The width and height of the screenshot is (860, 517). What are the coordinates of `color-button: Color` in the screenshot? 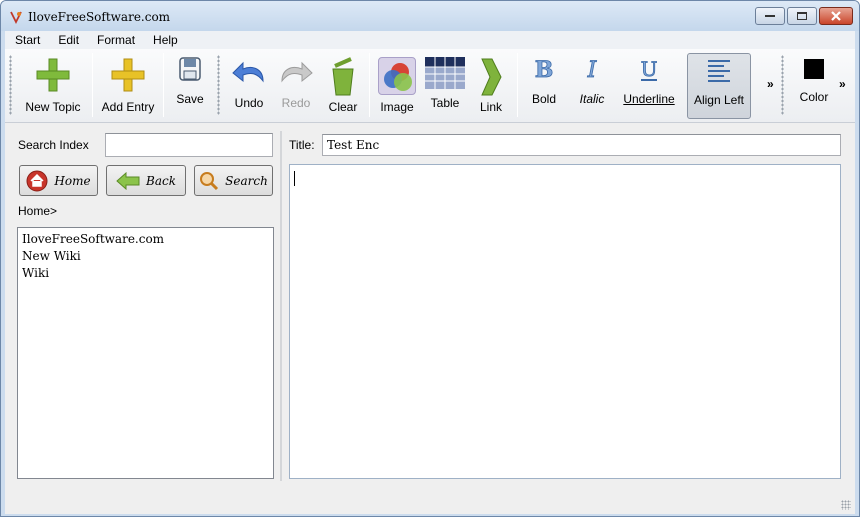 It's located at (814, 86).